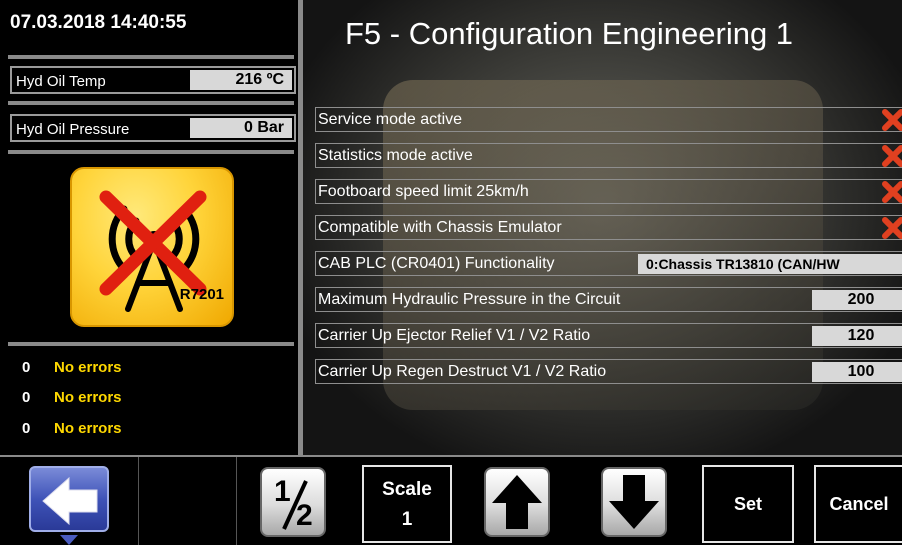  What do you see at coordinates (69, 540) in the screenshot?
I see `caret-down-icon` at bounding box center [69, 540].